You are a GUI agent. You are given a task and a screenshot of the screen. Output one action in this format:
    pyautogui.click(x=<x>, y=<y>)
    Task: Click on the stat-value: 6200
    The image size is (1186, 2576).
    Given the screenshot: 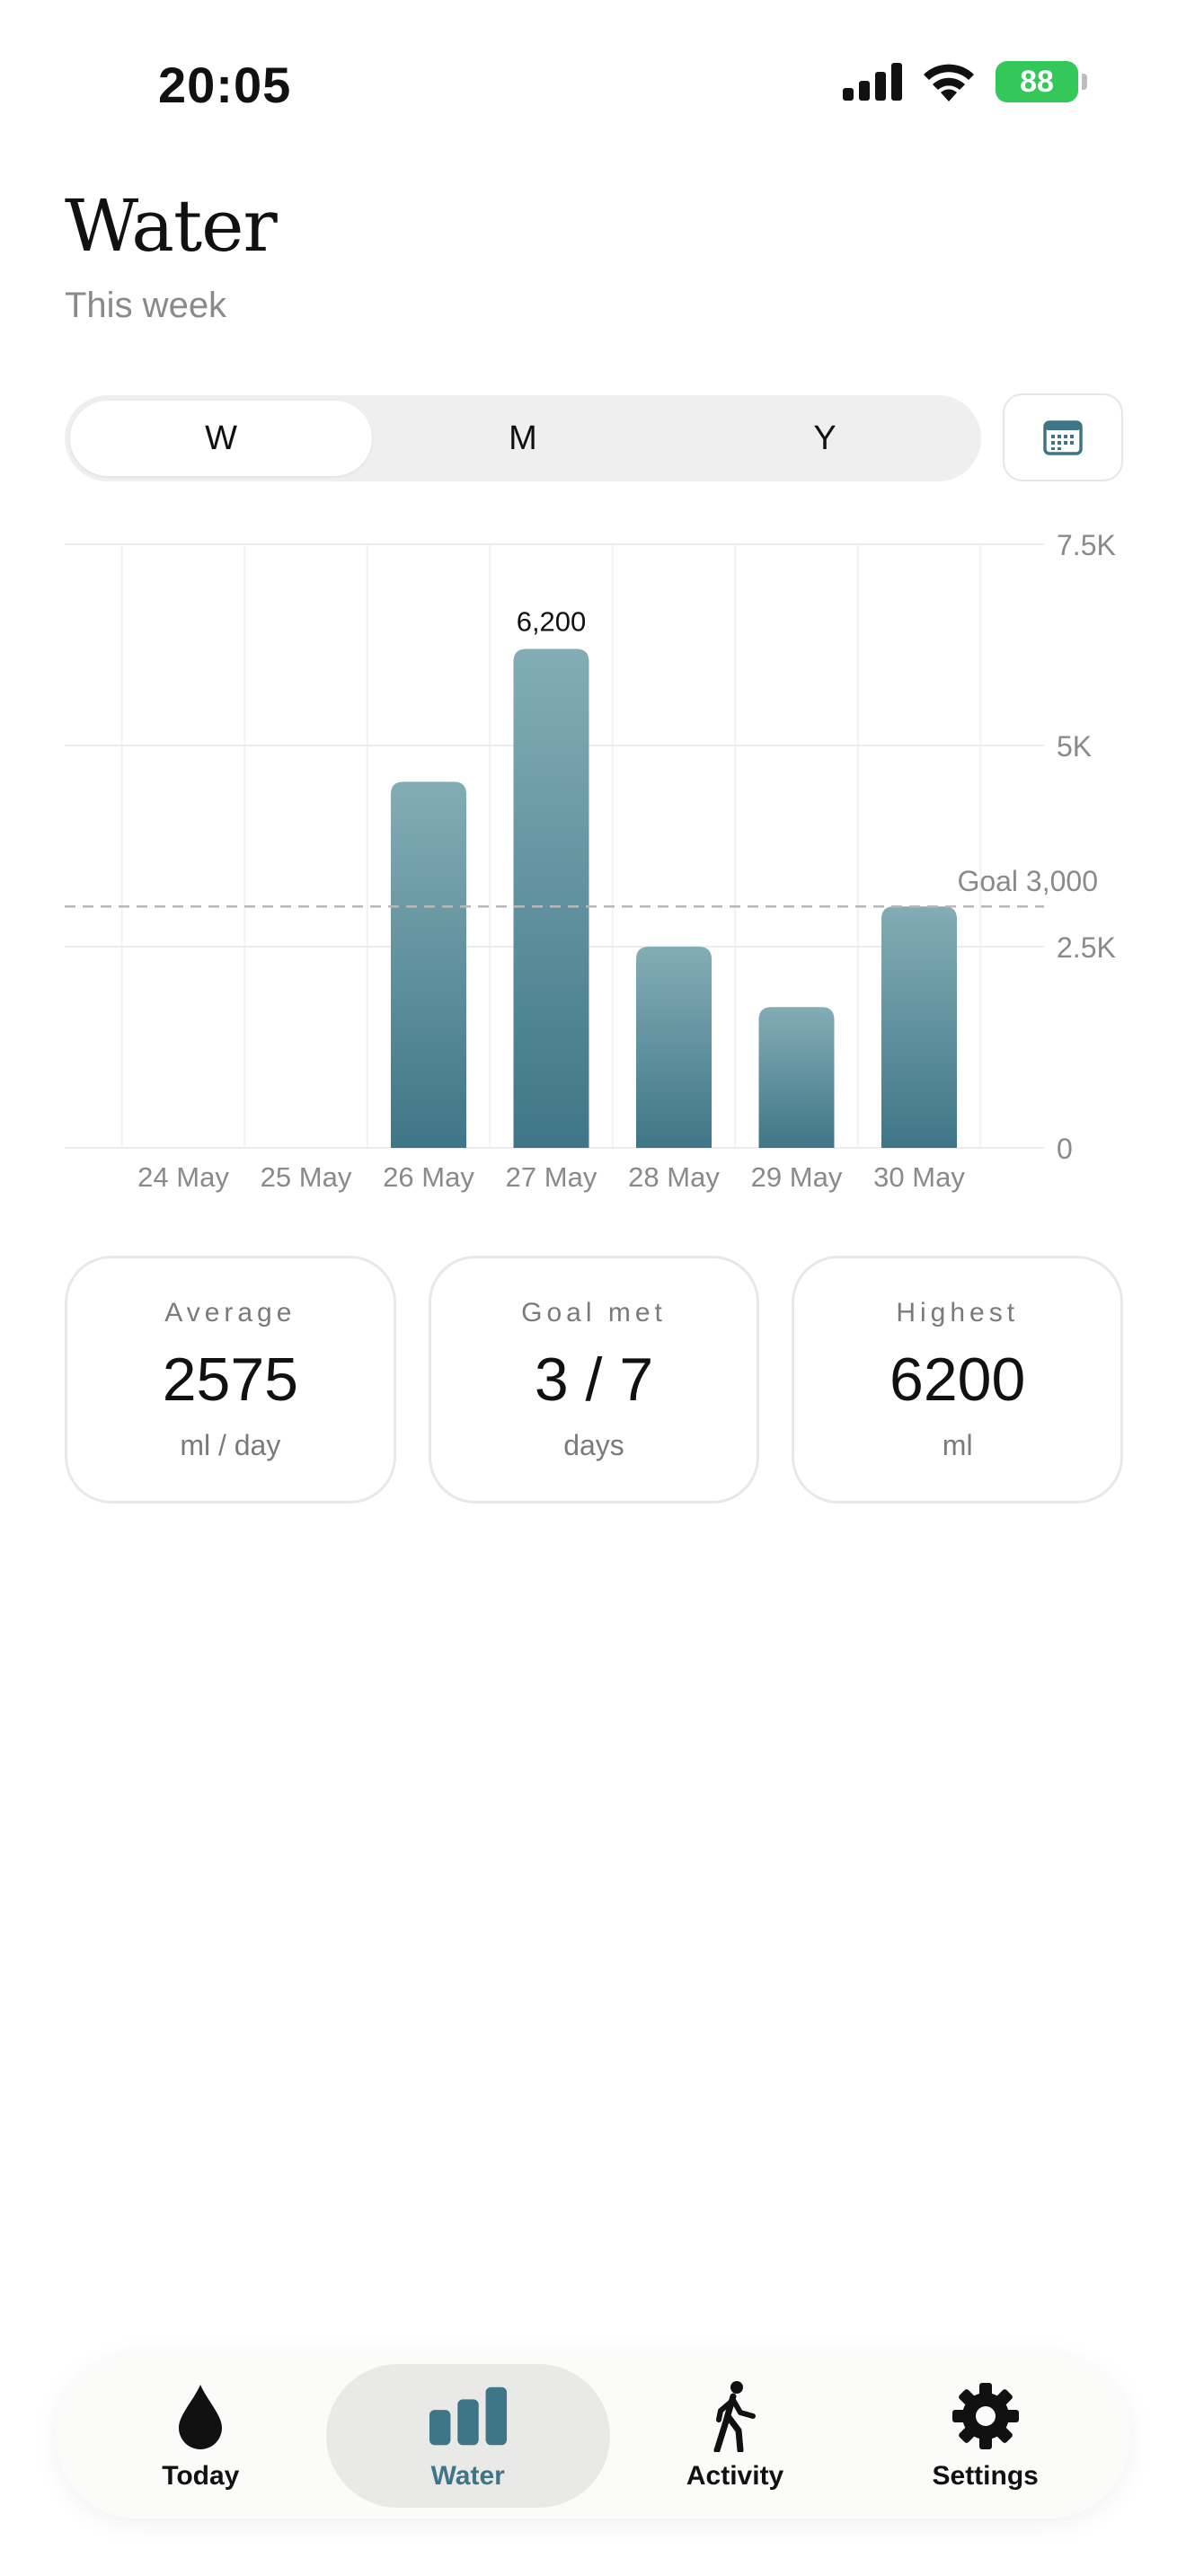 What is the action you would take?
    pyautogui.click(x=958, y=1379)
    